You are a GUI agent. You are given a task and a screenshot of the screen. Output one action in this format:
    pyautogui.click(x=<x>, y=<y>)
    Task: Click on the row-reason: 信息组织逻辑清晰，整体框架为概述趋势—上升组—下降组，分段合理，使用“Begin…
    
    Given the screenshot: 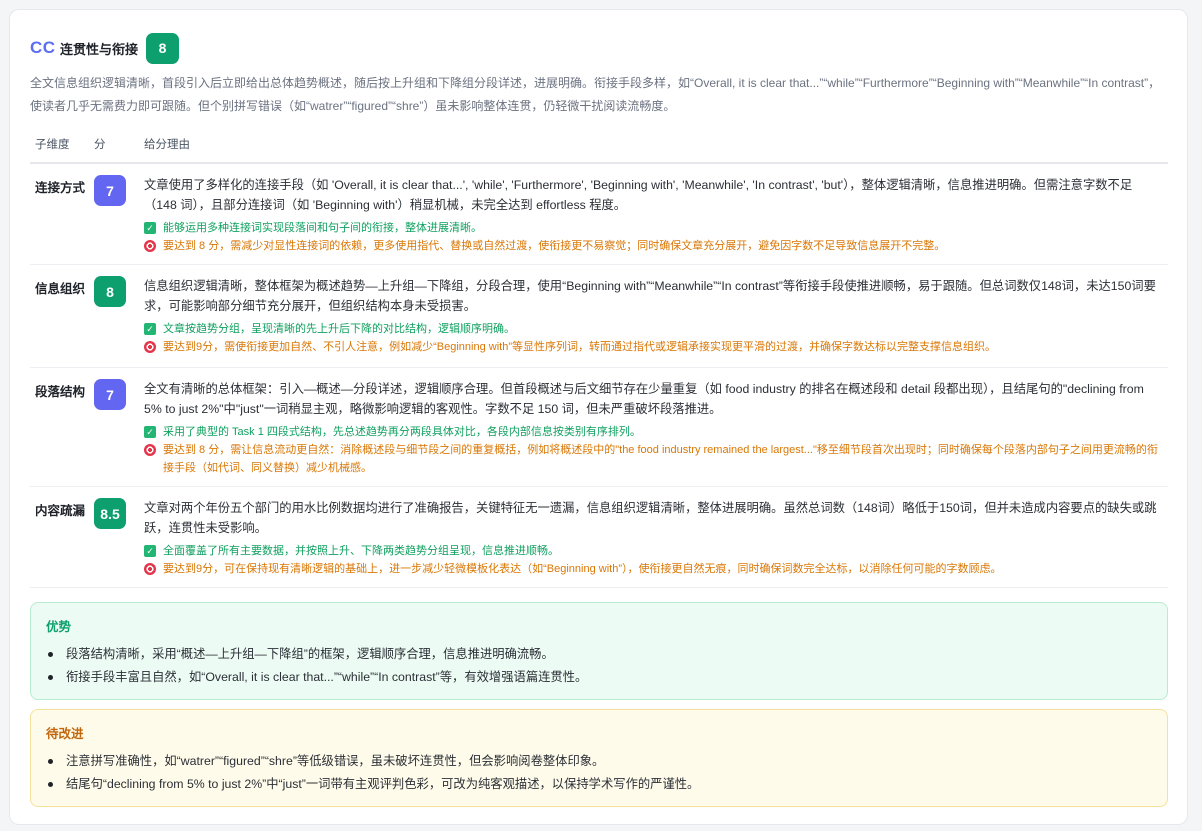 What is the action you would take?
    pyautogui.click(x=650, y=296)
    